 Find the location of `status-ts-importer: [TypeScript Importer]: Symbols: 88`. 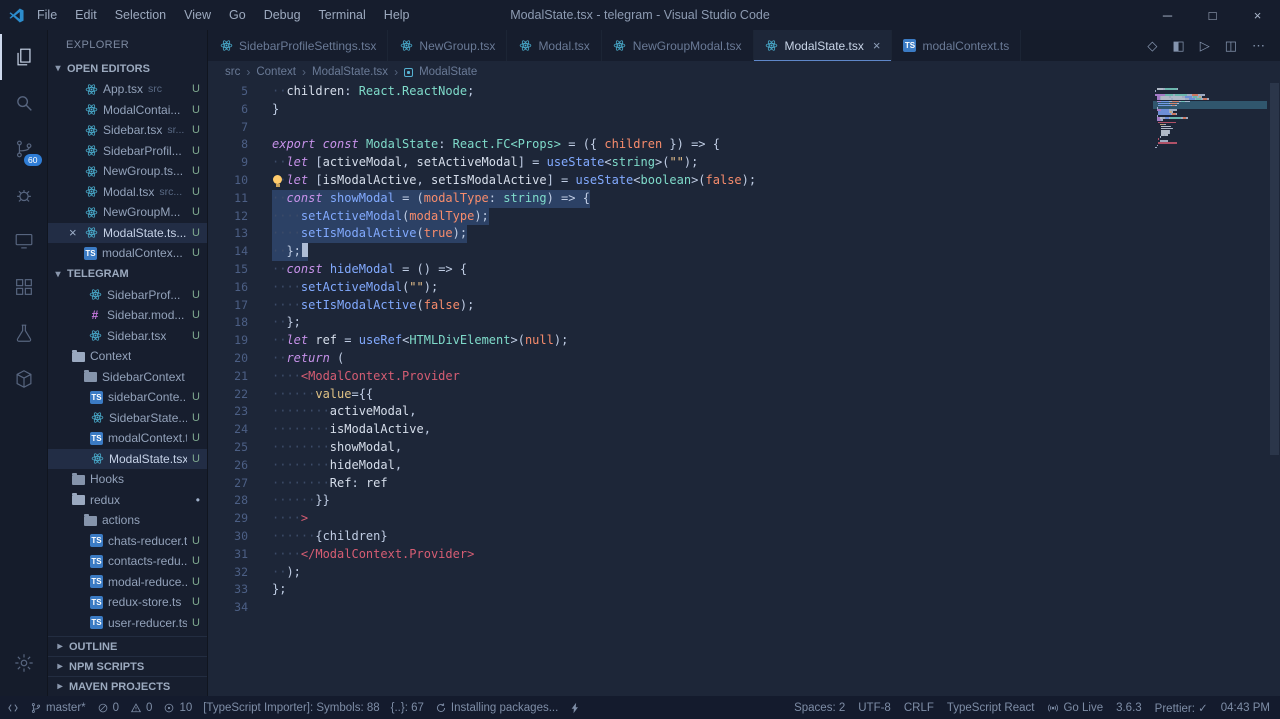

status-ts-importer: [TypeScript Importer]: Symbols: 88 is located at coordinates (291, 708).